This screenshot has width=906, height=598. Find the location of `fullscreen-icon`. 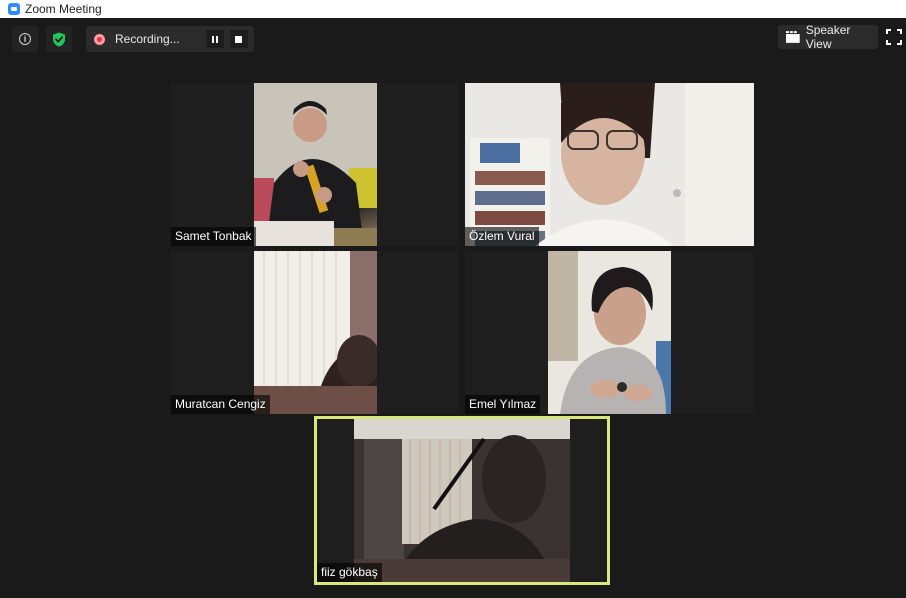

fullscreen-icon is located at coordinates (894, 37).